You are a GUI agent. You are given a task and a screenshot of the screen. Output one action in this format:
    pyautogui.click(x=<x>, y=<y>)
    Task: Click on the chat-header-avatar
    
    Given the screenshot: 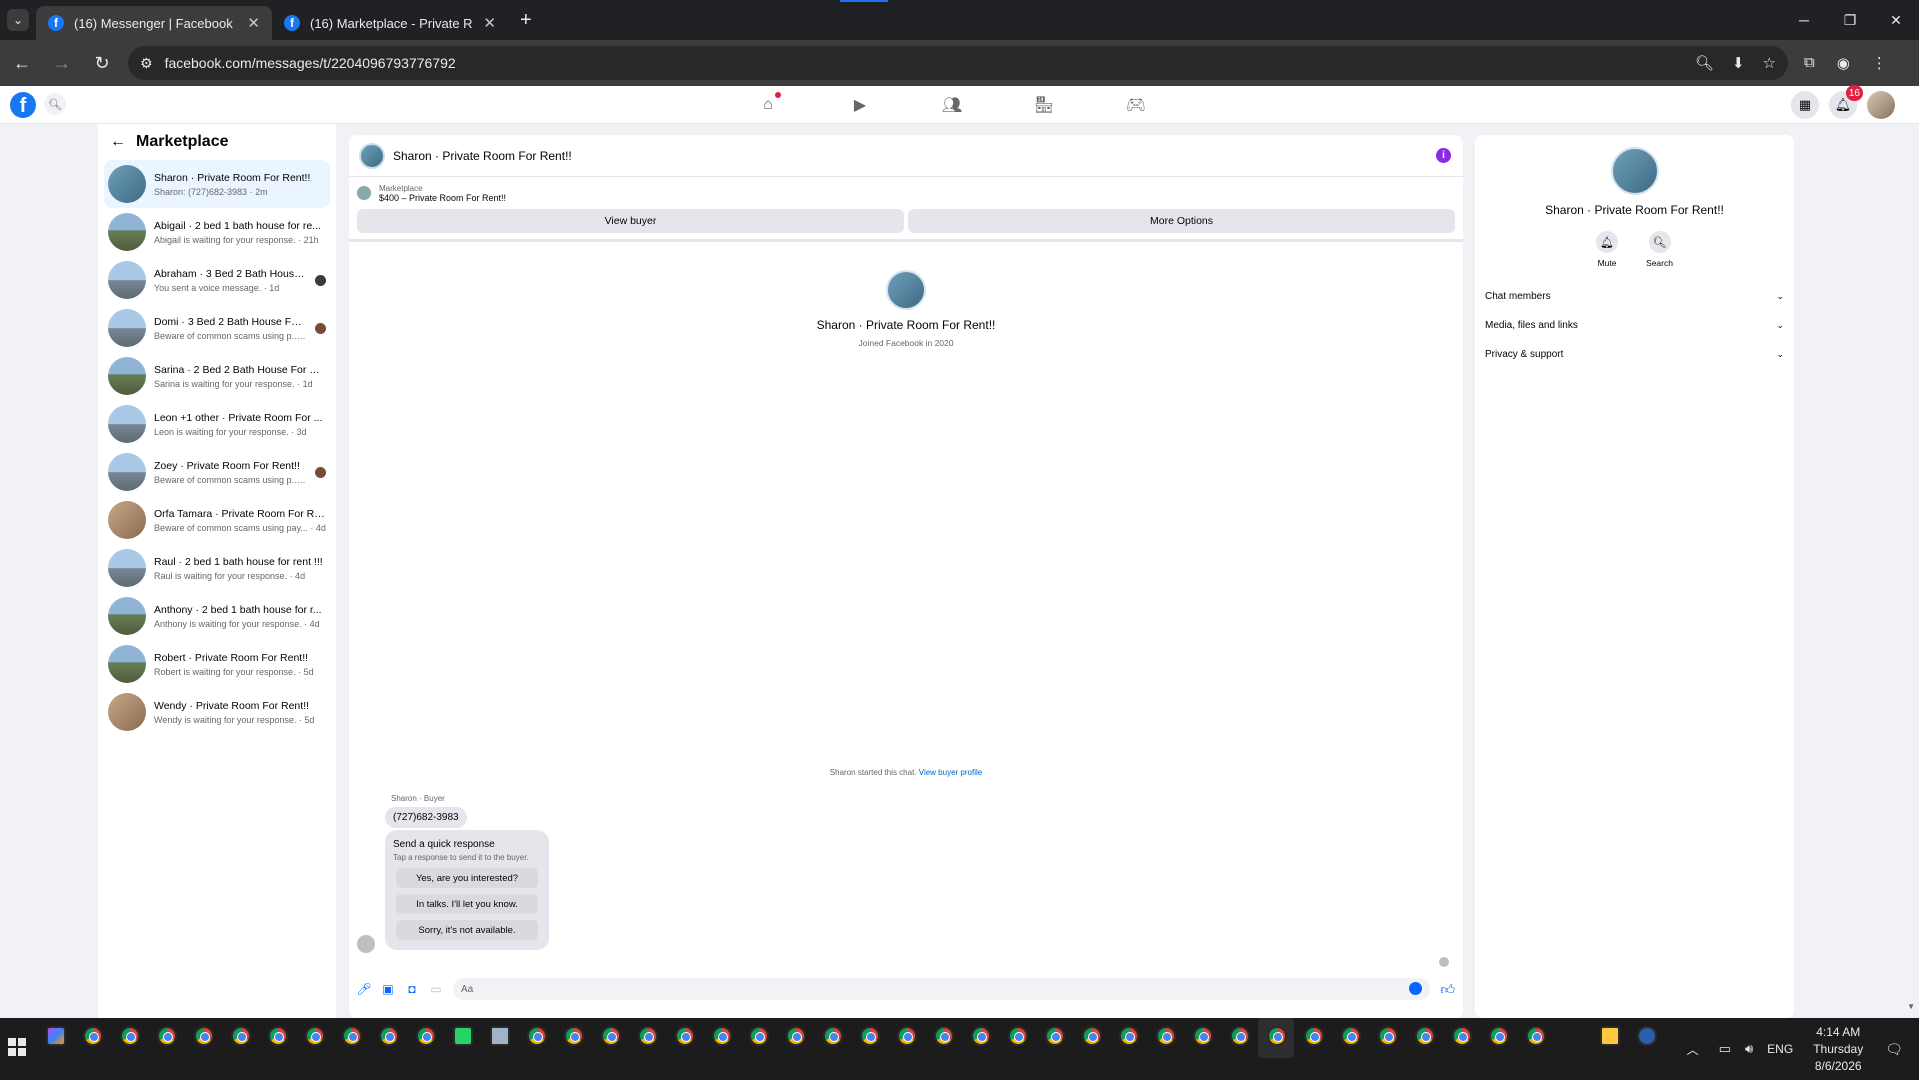 What is the action you would take?
    pyautogui.click(x=372, y=155)
    